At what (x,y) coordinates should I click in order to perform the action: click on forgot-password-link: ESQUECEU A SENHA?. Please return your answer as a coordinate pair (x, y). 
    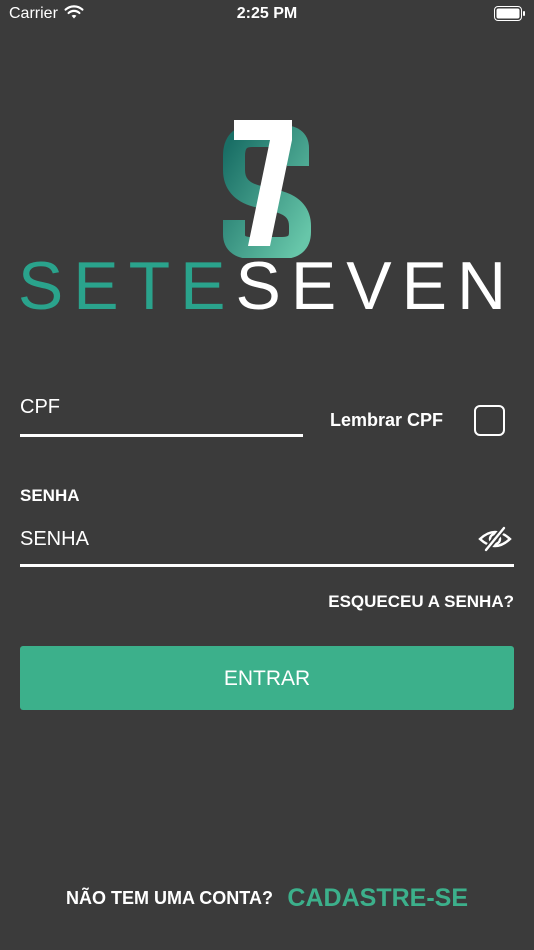
    Looking at the image, I should click on (421, 602).